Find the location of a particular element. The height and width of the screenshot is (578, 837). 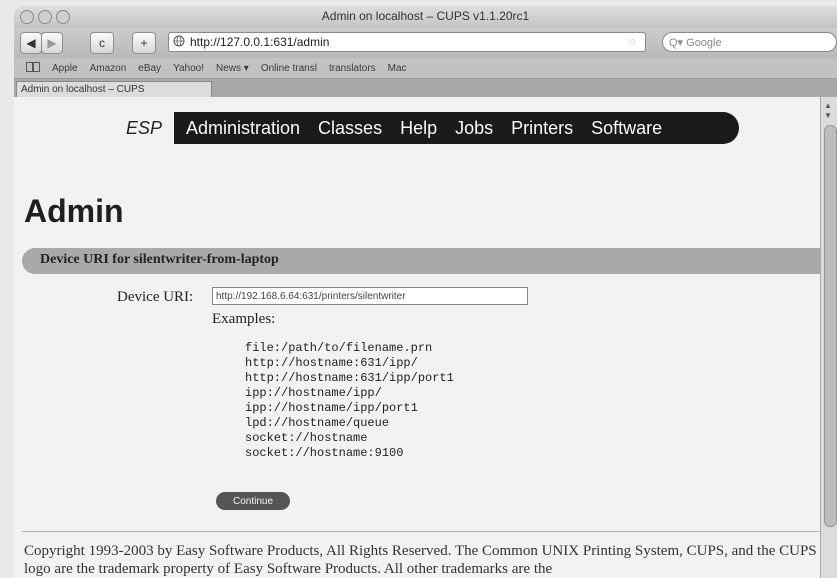

scroll-thumb is located at coordinates (830, 326).